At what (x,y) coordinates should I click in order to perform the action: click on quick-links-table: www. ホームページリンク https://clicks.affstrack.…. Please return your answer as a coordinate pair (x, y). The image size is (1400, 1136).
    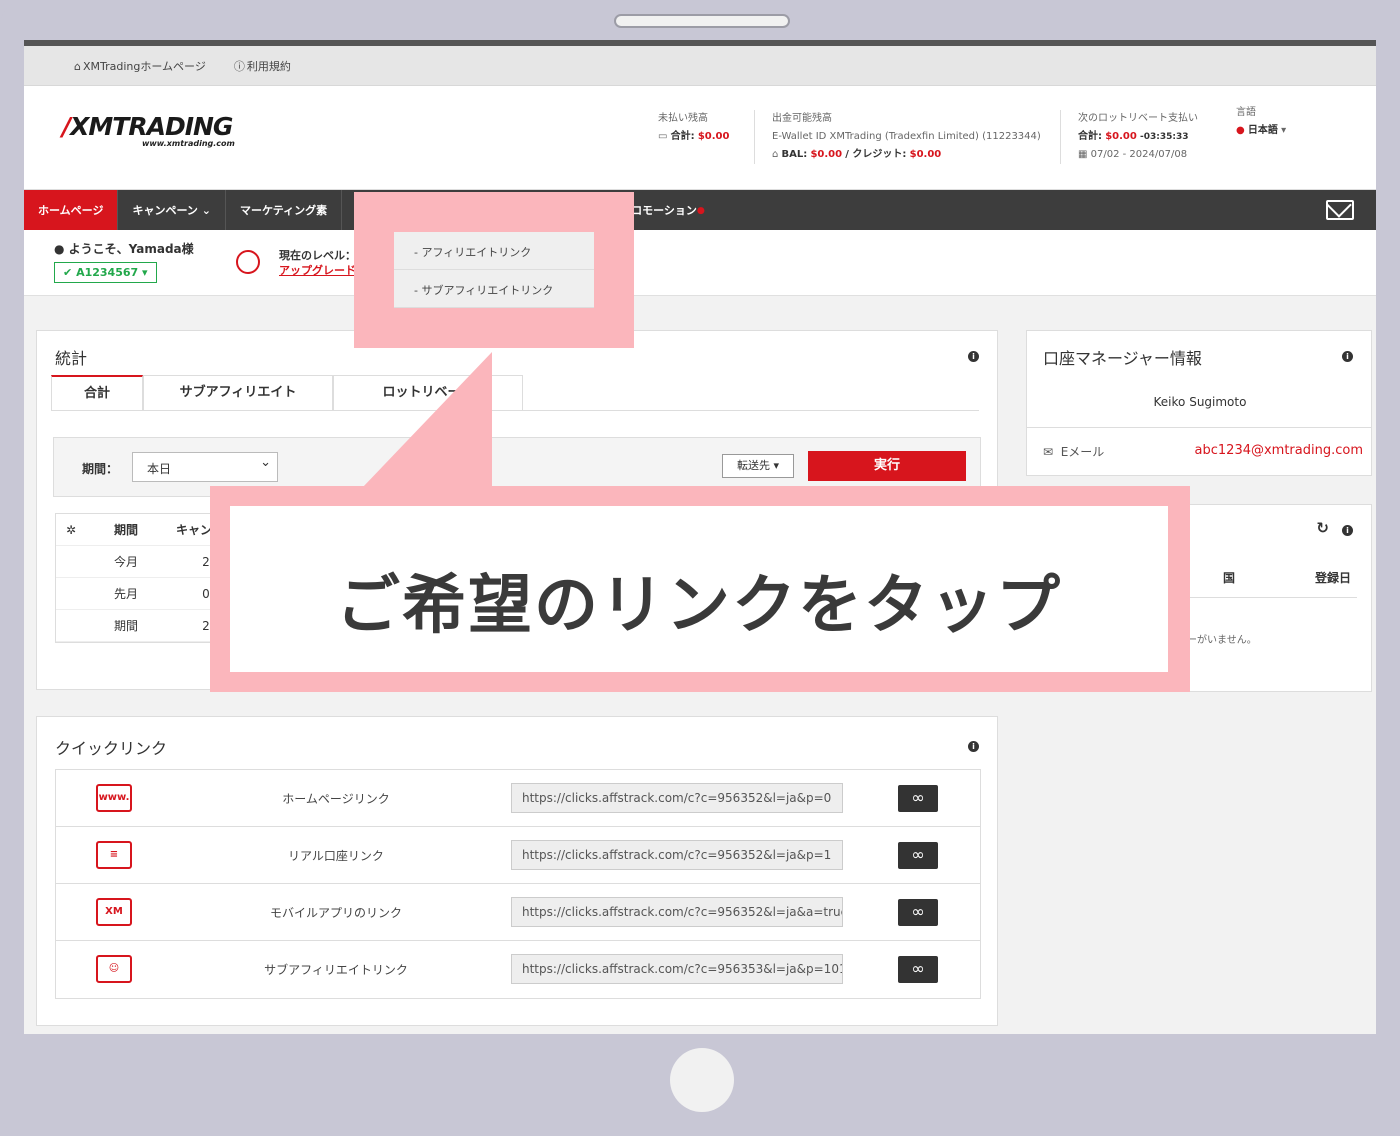
    Looking at the image, I should click on (518, 884).